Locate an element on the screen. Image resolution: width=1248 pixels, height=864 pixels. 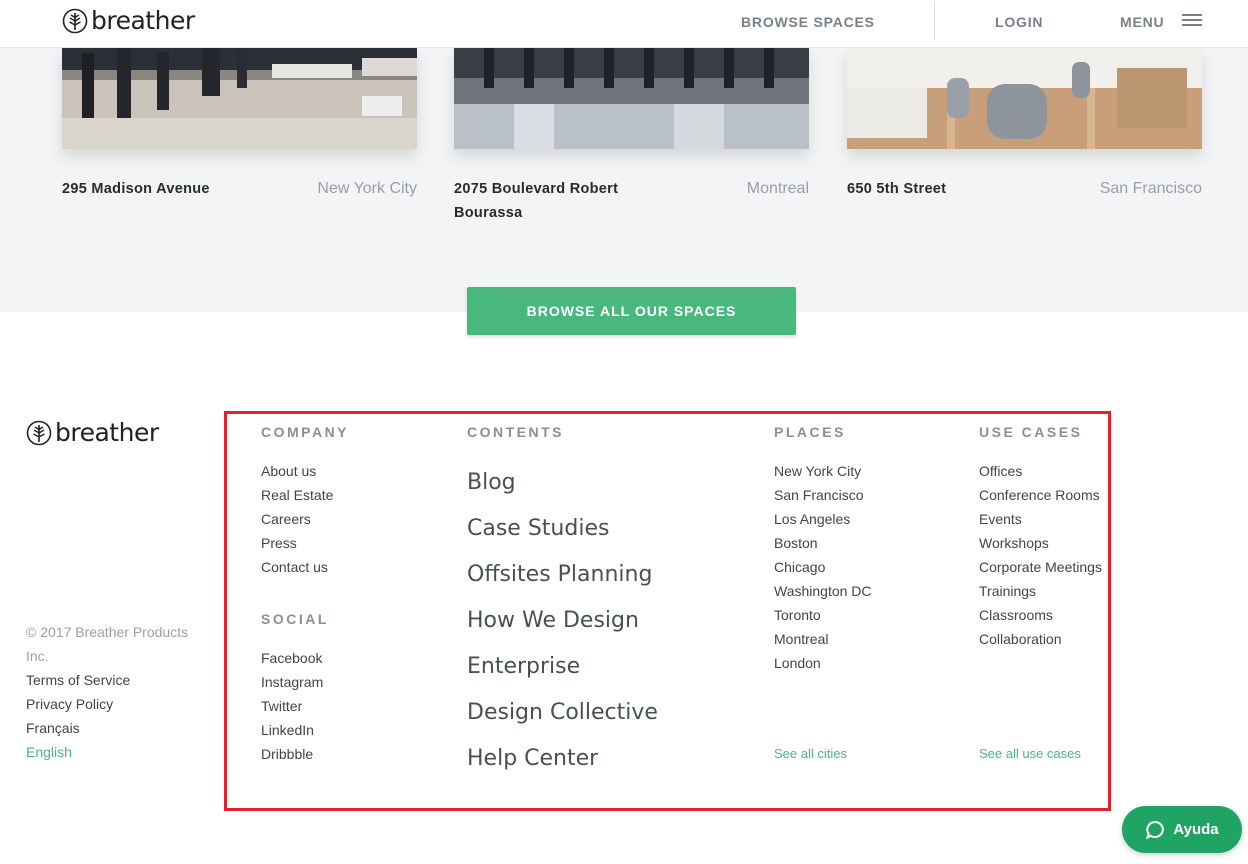
footer-link: LinkedIn is located at coordinates (292, 730).